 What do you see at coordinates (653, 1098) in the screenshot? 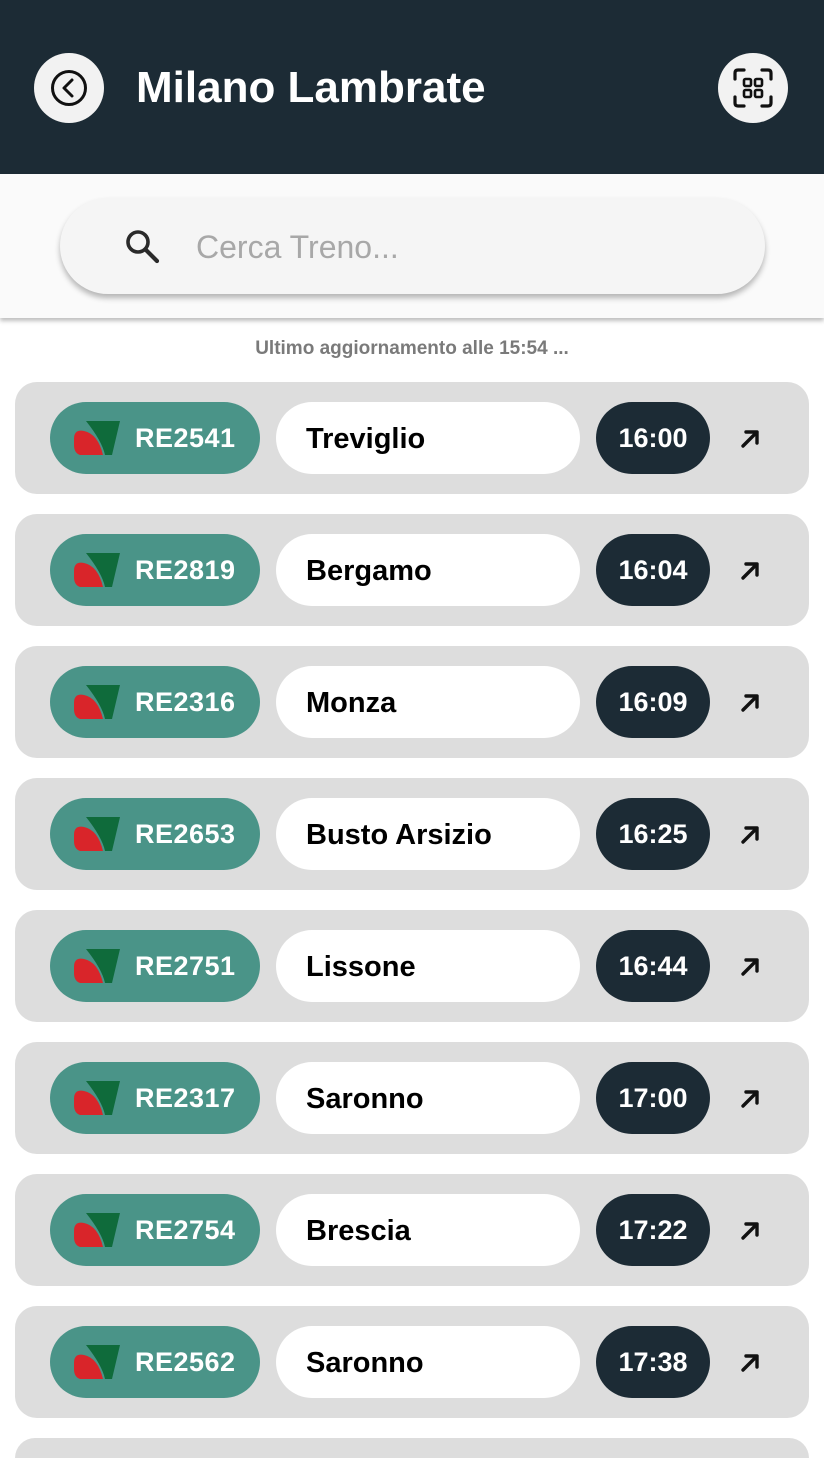
I see `departure-time: 17:00` at bounding box center [653, 1098].